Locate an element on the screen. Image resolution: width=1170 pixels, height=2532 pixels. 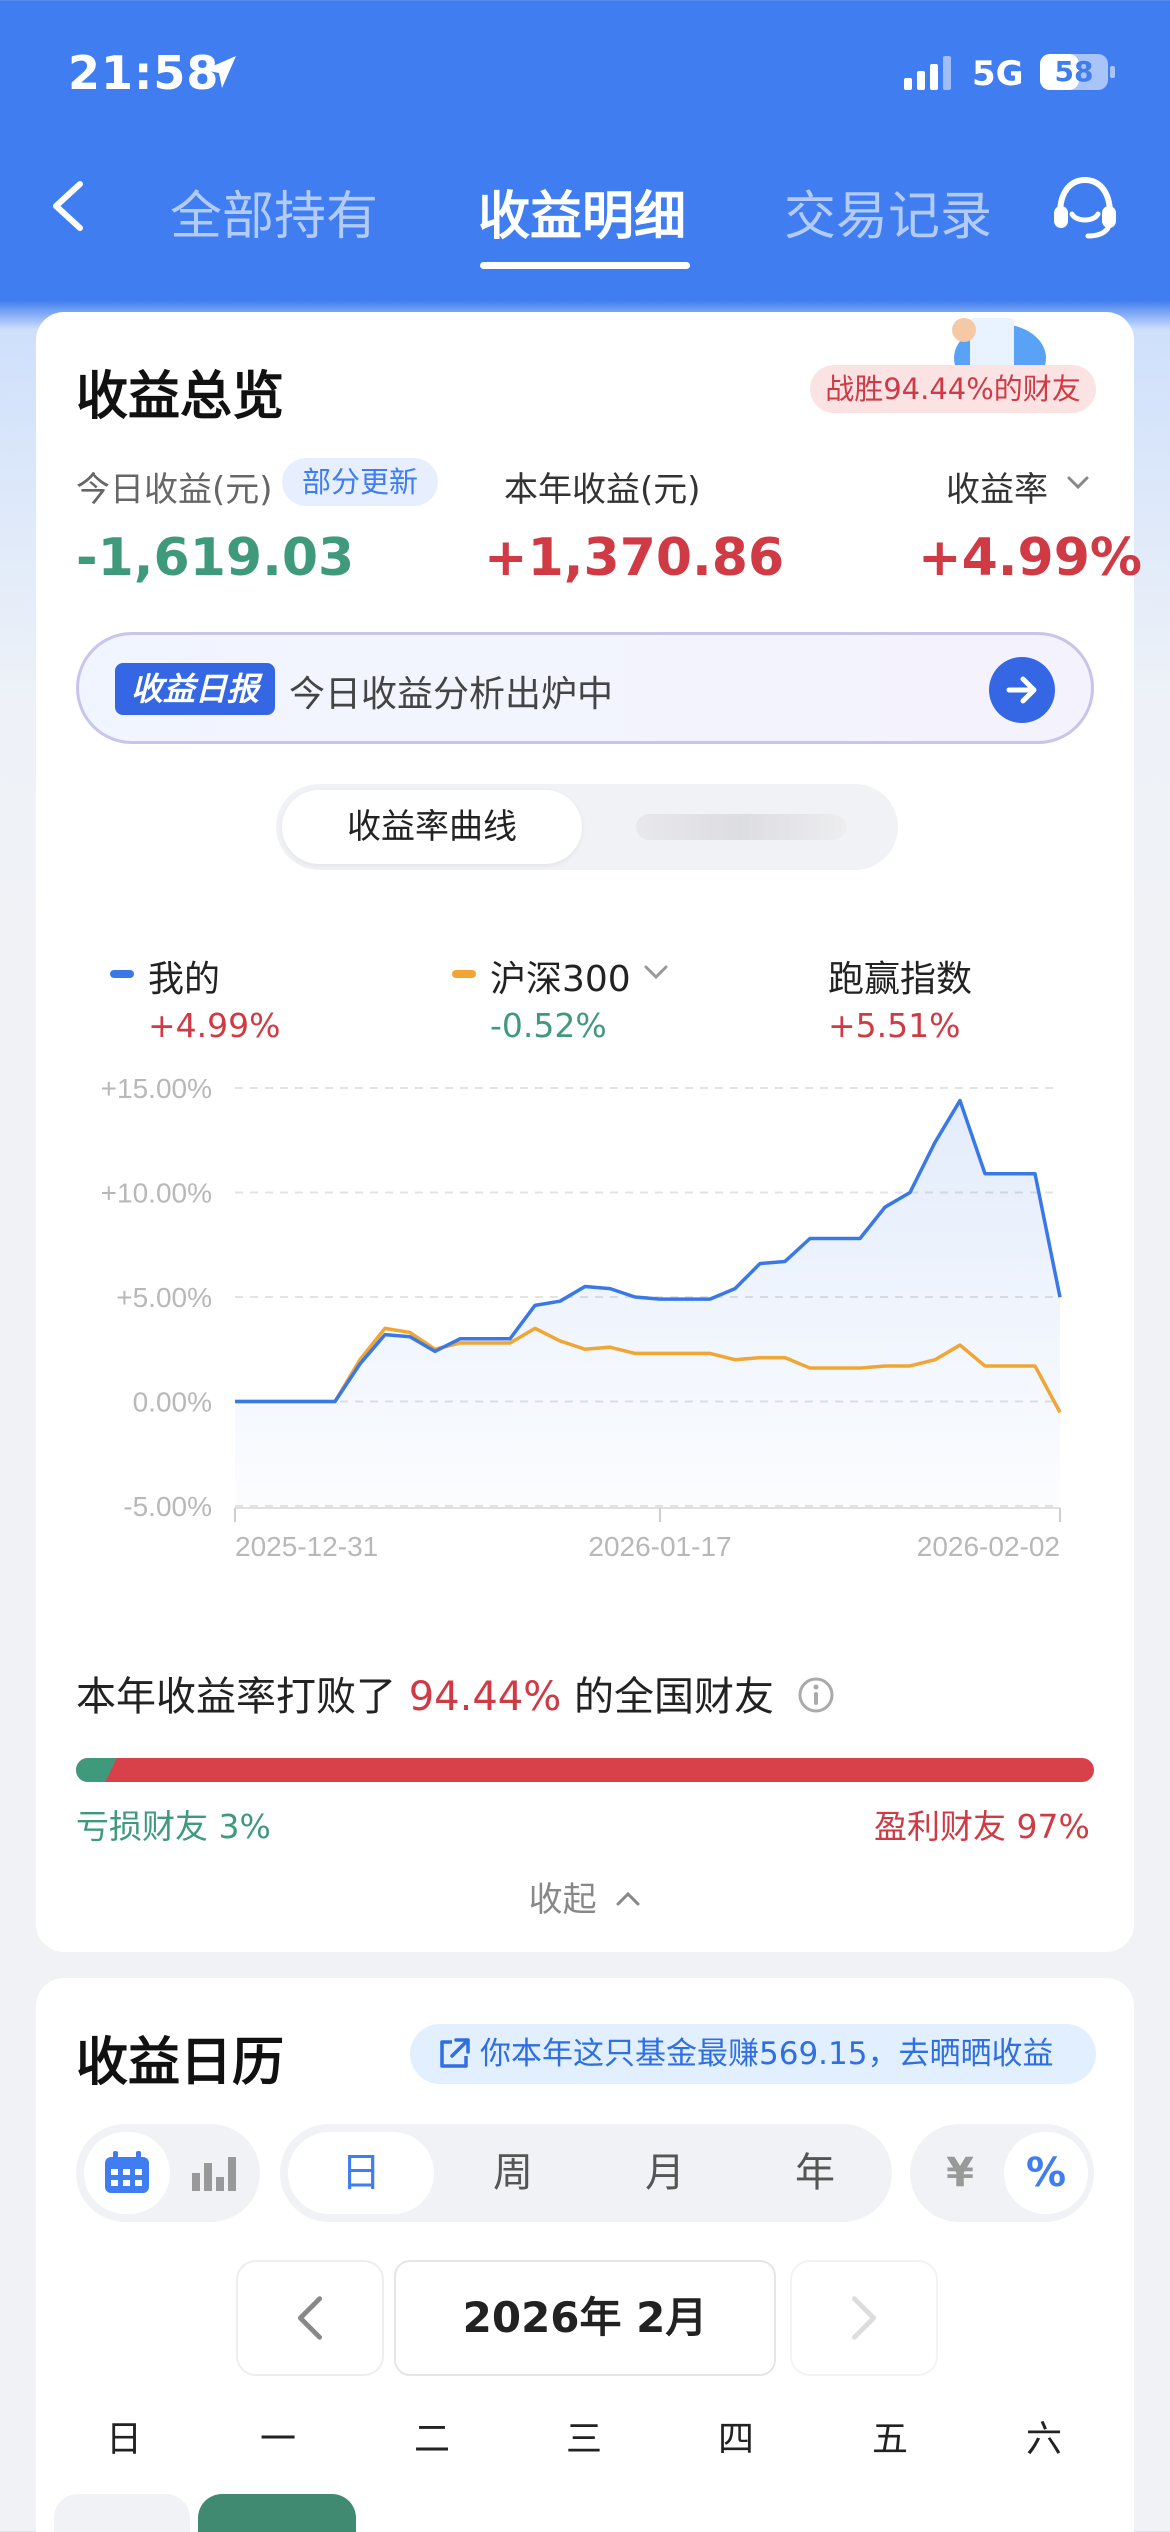
location-arrow-icon is located at coordinates (220, 72).